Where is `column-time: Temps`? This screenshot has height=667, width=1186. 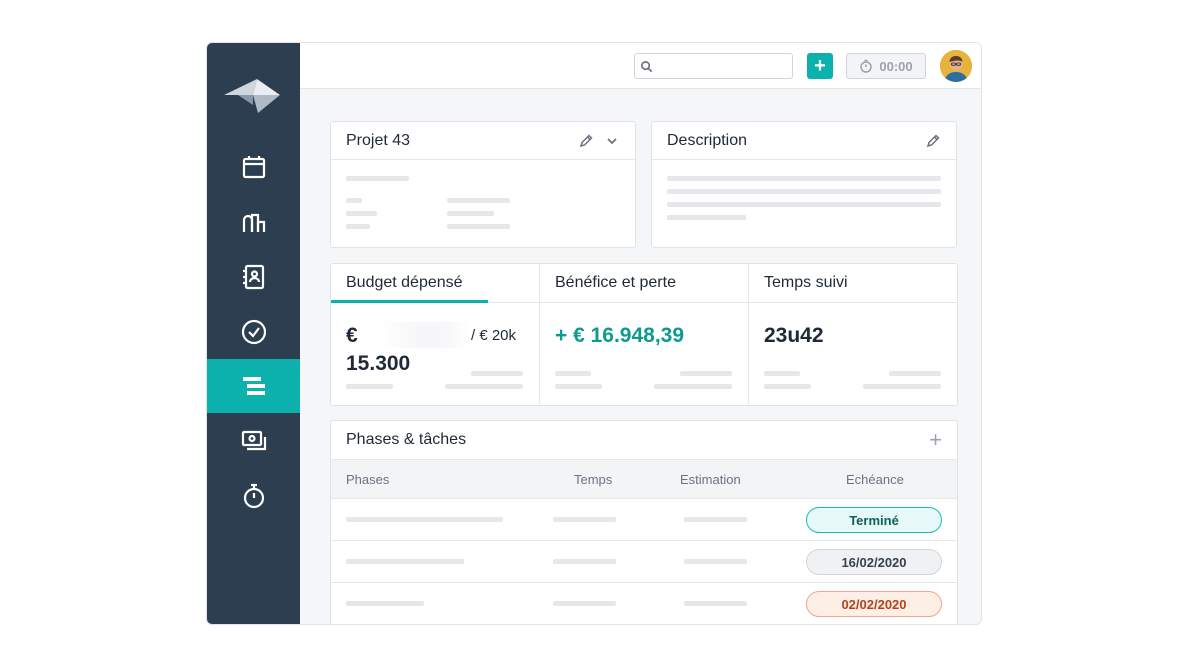 column-time: Temps is located at coordinates (593, 479).